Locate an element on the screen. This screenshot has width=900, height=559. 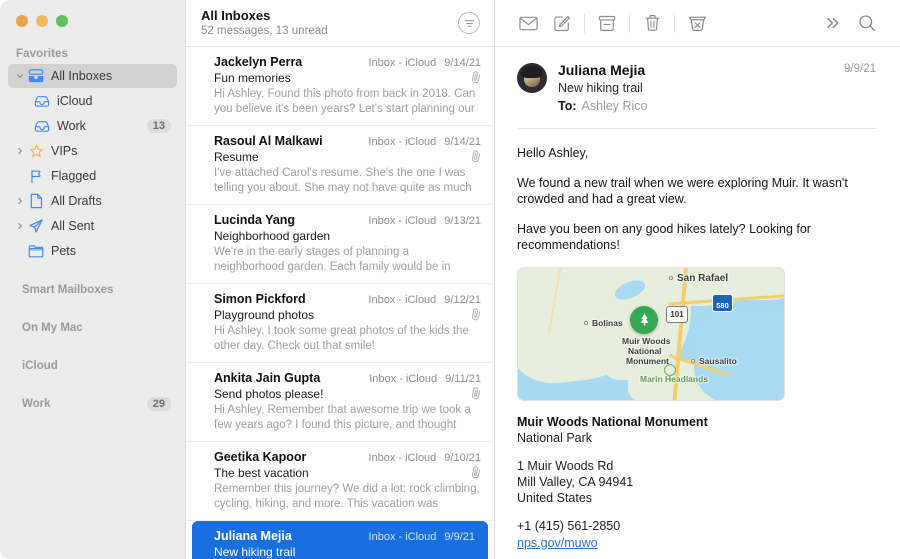
message-subject-line: New hiking trail is located at coordinates (600, 88).